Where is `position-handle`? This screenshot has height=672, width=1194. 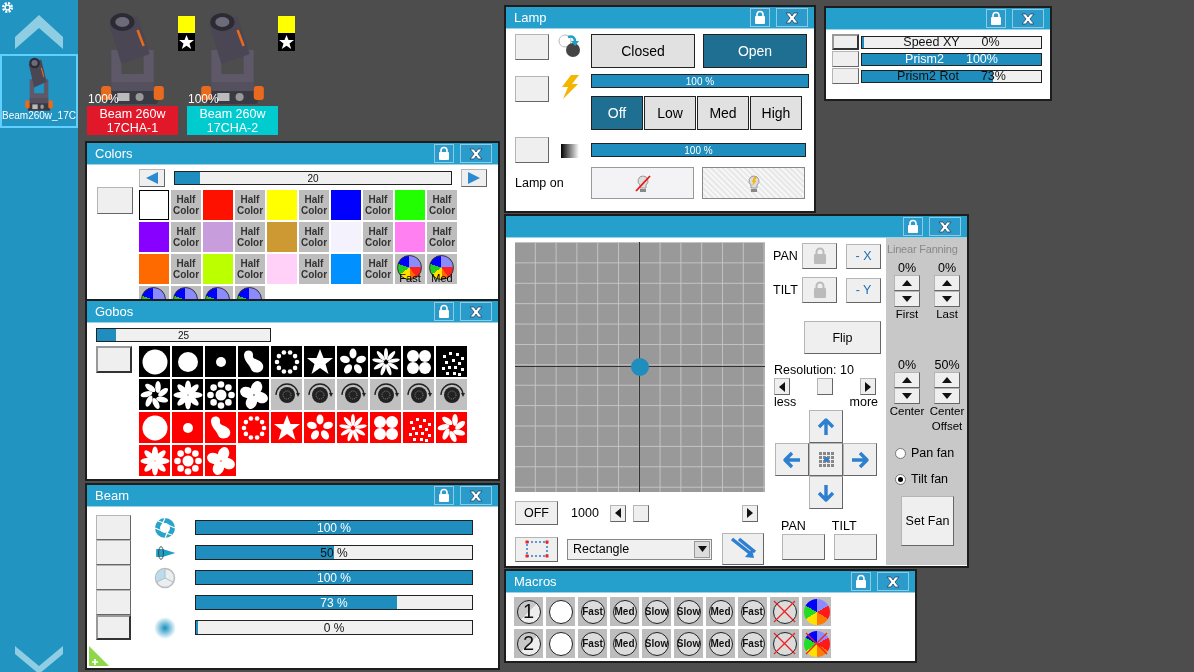 position-handle is located at coordinates (640, 367).